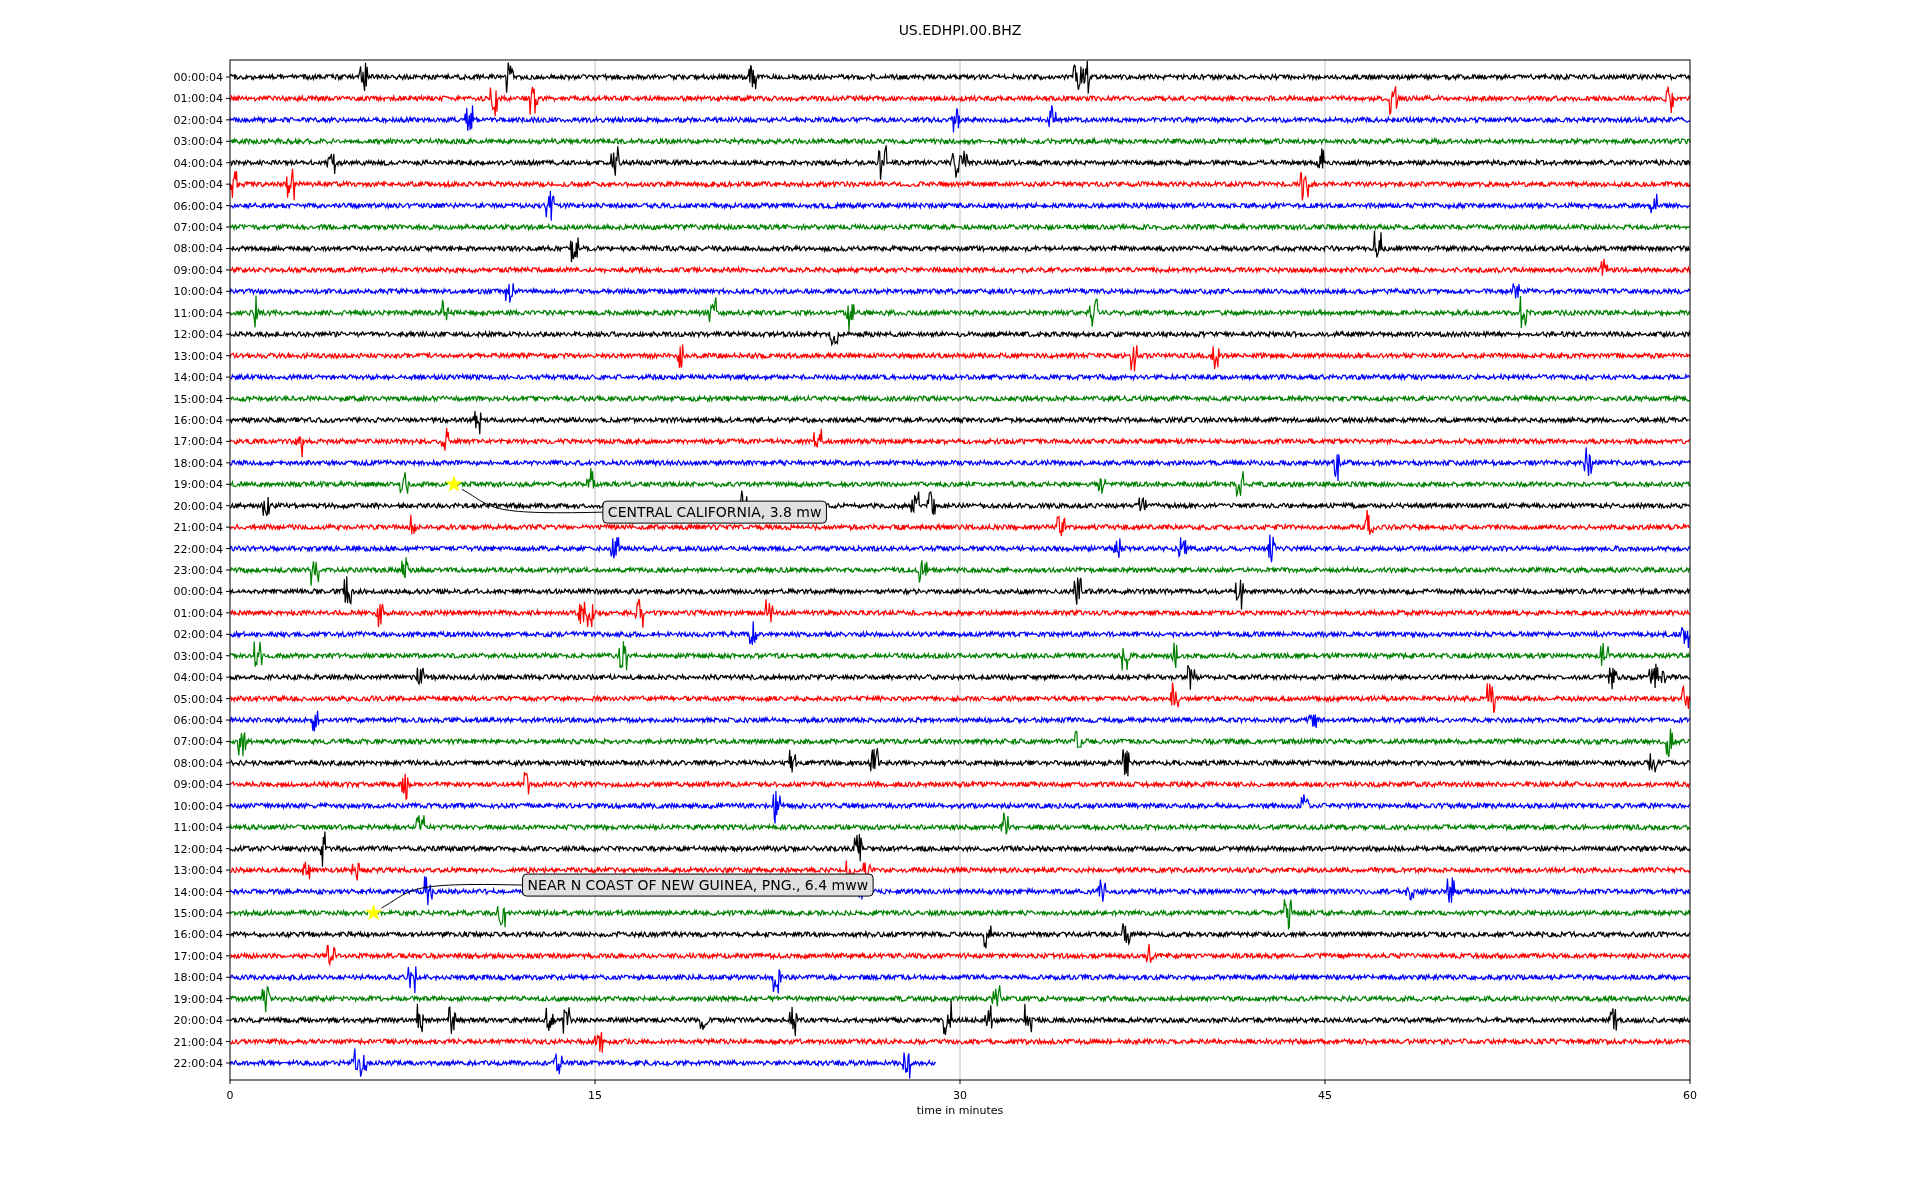  I want to click on x-tick-label: 30, so click(960, 1095).